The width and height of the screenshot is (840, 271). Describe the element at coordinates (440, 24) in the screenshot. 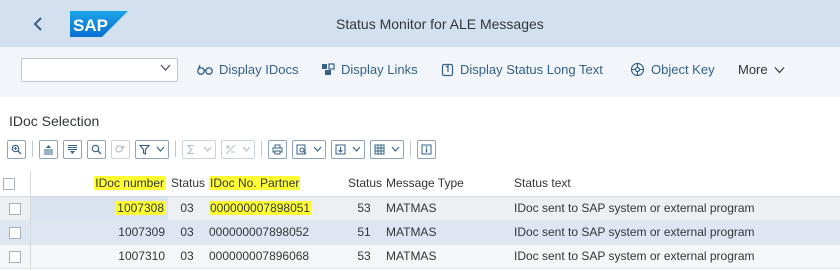

I see `page-title: Status Monitor for ALE Messages` at that location.